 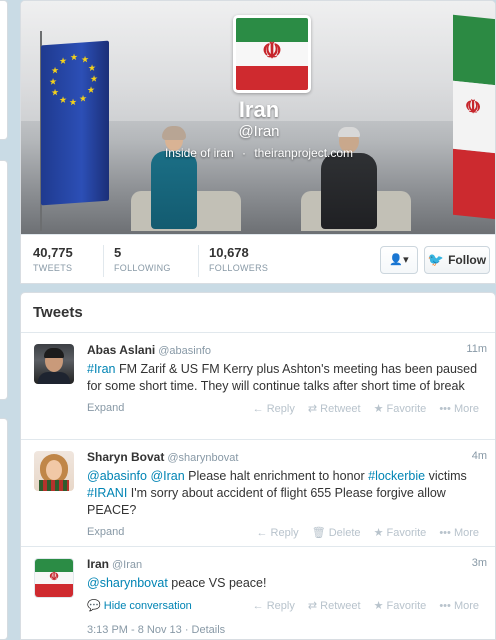 I want to click on user-icon: 👤▾, so click(x=399, y=260).